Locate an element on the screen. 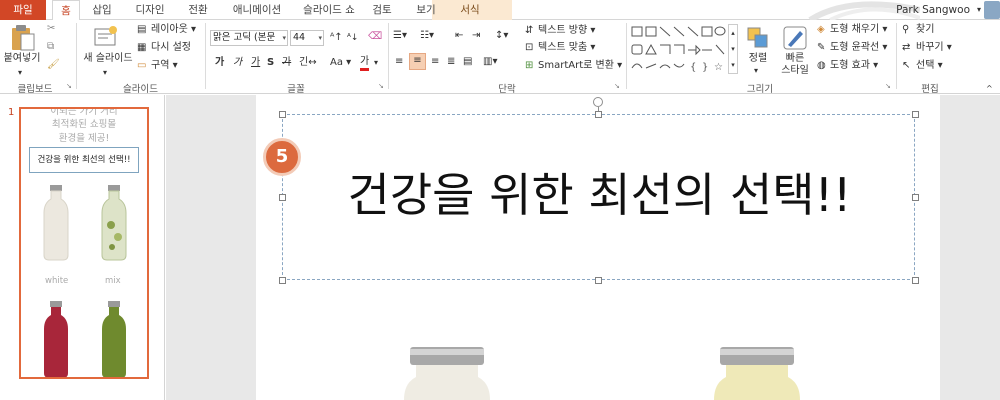 Image resolution: width=1000 pixels, height=400 pixels. drawing-launcher-icon: ↘ is located at coordinates (889, 86).